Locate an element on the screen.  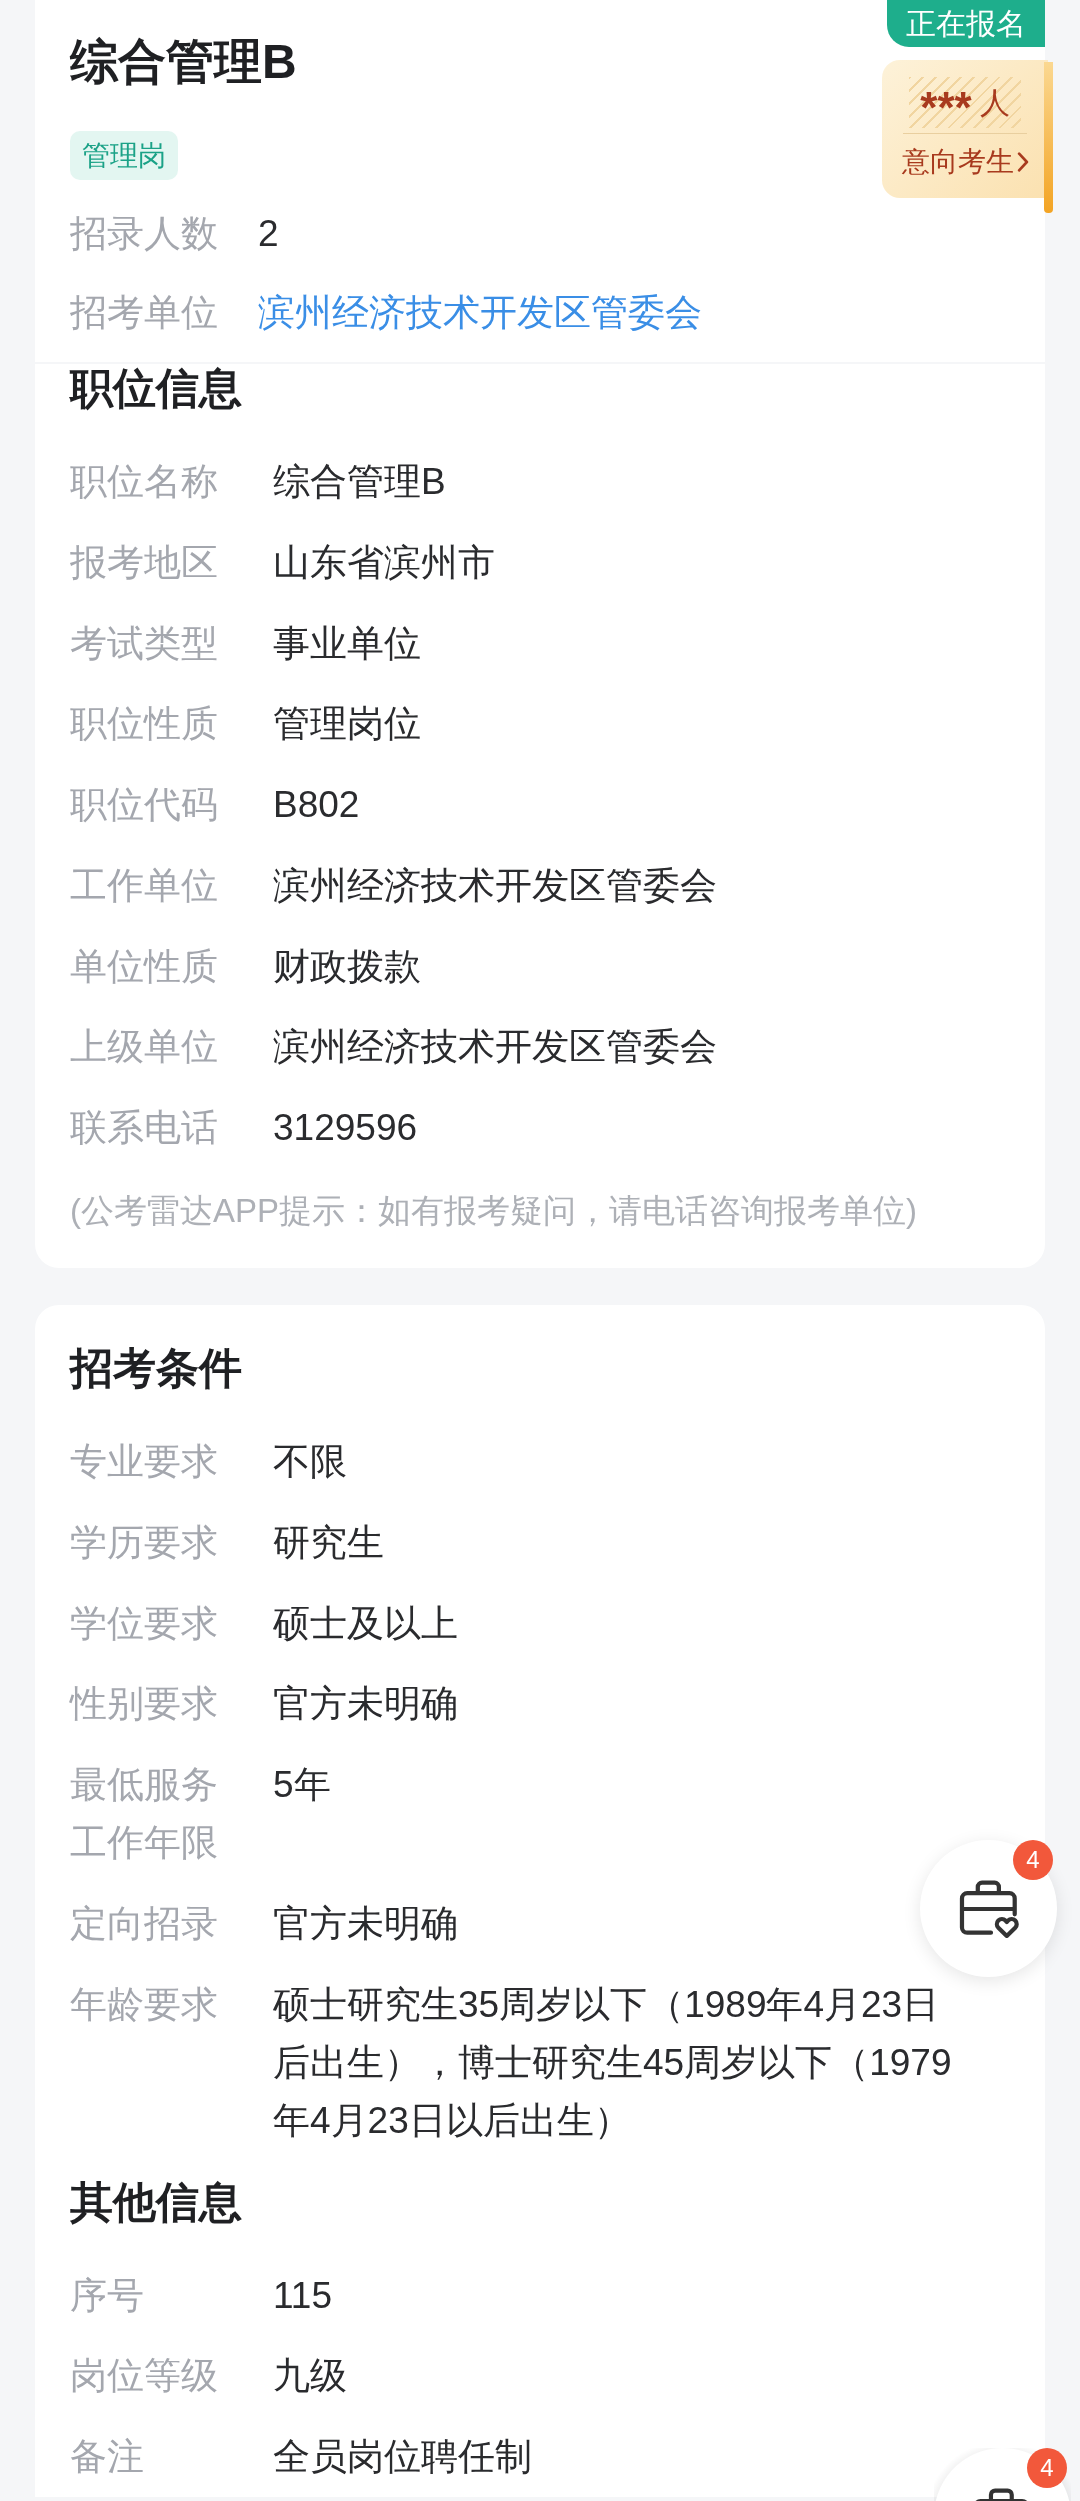
field-value: 山东省滨州市 is located at coordinates (384, 562).